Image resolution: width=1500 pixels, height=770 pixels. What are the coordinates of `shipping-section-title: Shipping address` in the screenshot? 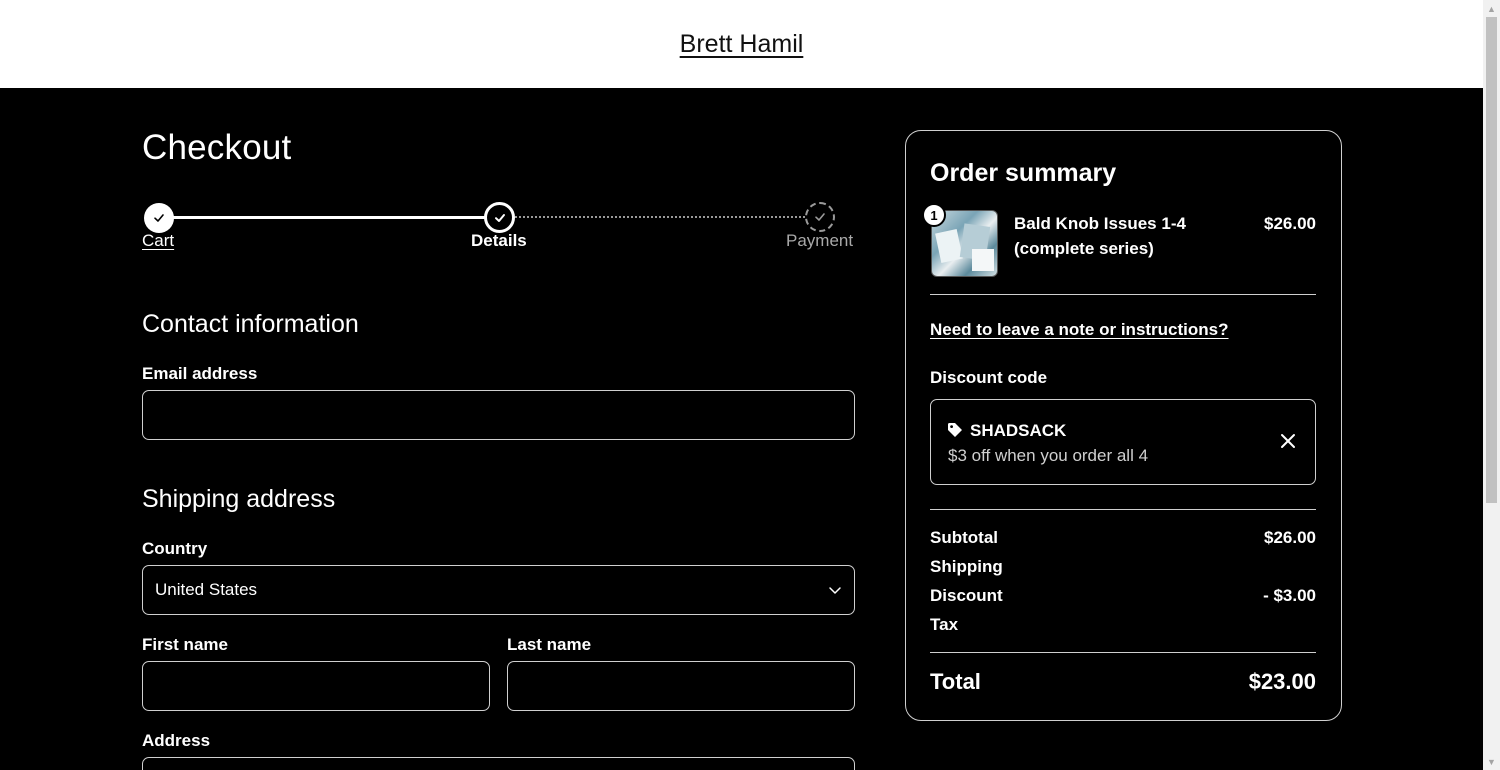 It's located at (239, 499).